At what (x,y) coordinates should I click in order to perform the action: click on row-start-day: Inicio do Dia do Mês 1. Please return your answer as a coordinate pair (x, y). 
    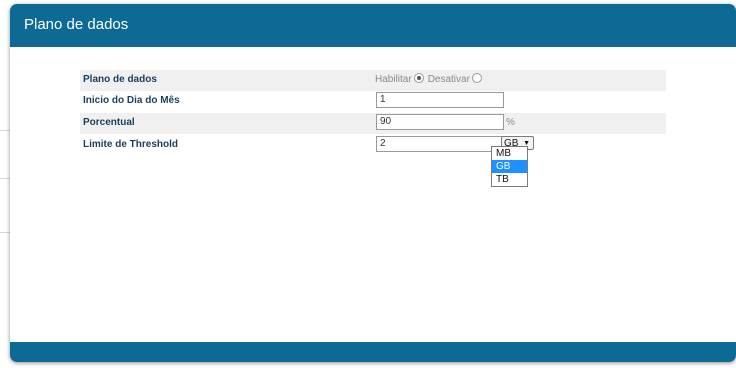
    Looking at the image, I should click on (373, 101).